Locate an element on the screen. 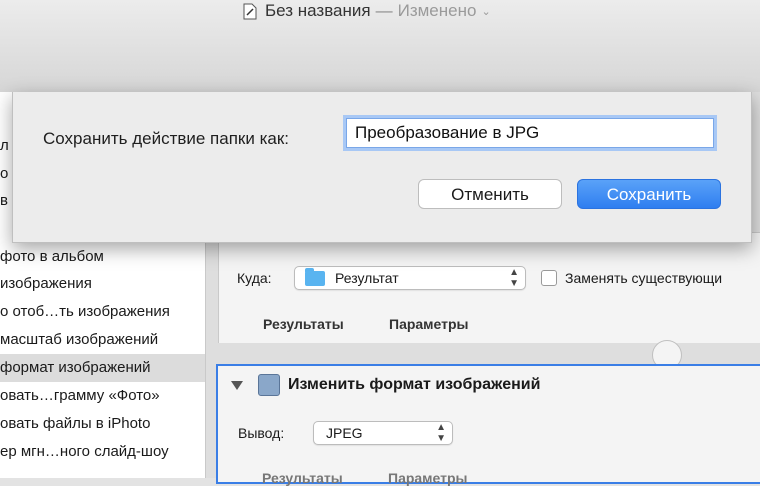 The width and height of the screenshot is (760, 486). list-item-label: масштаб изображений is located at coordinates (79, 339).